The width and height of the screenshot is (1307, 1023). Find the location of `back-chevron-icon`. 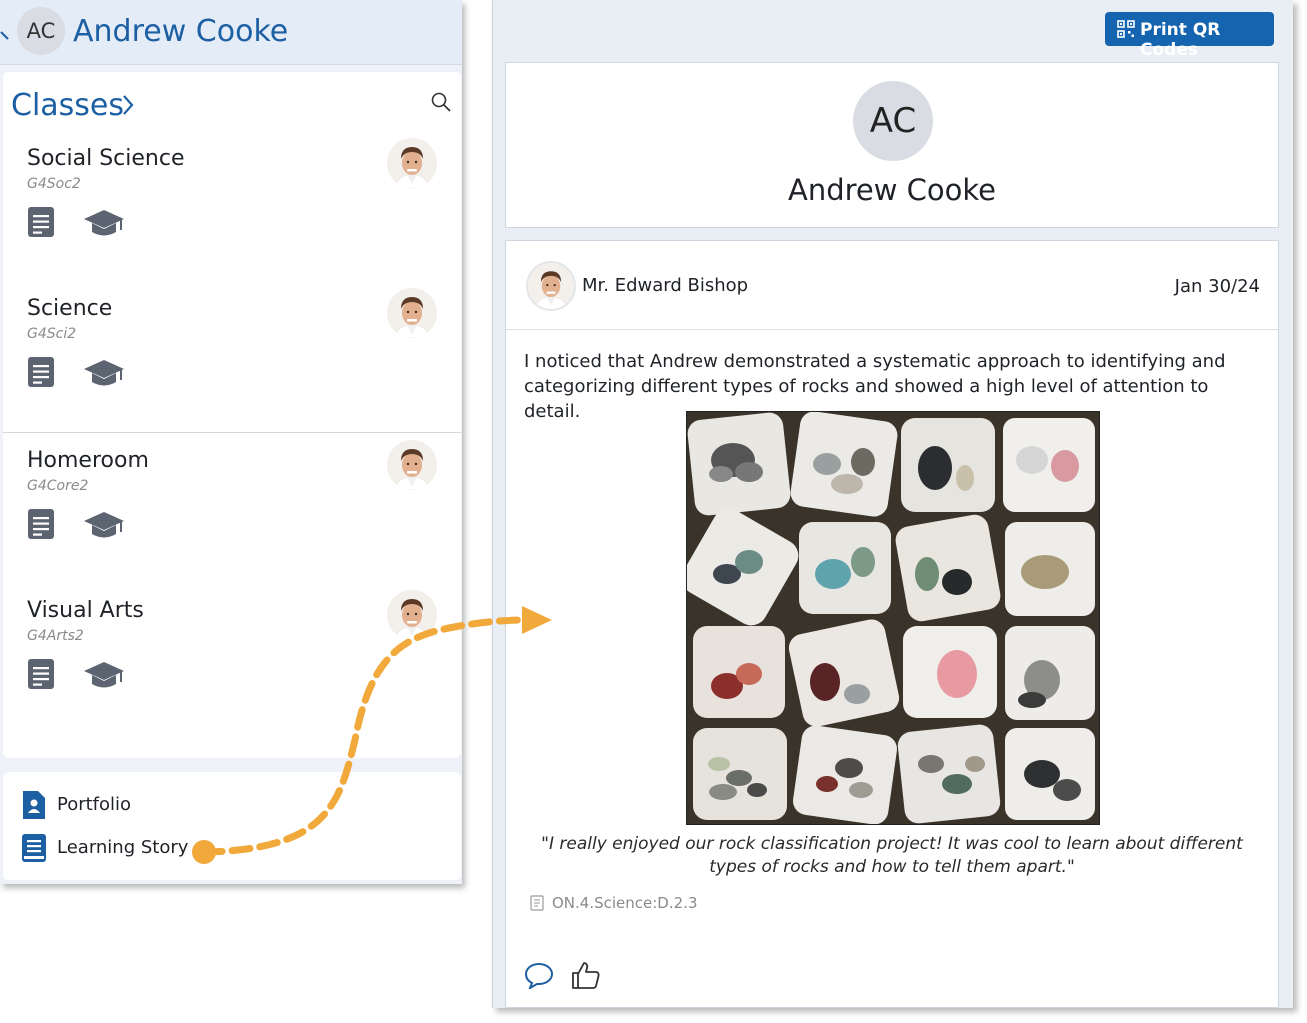

back-chevron-icon is located at coordinates (6, 32).